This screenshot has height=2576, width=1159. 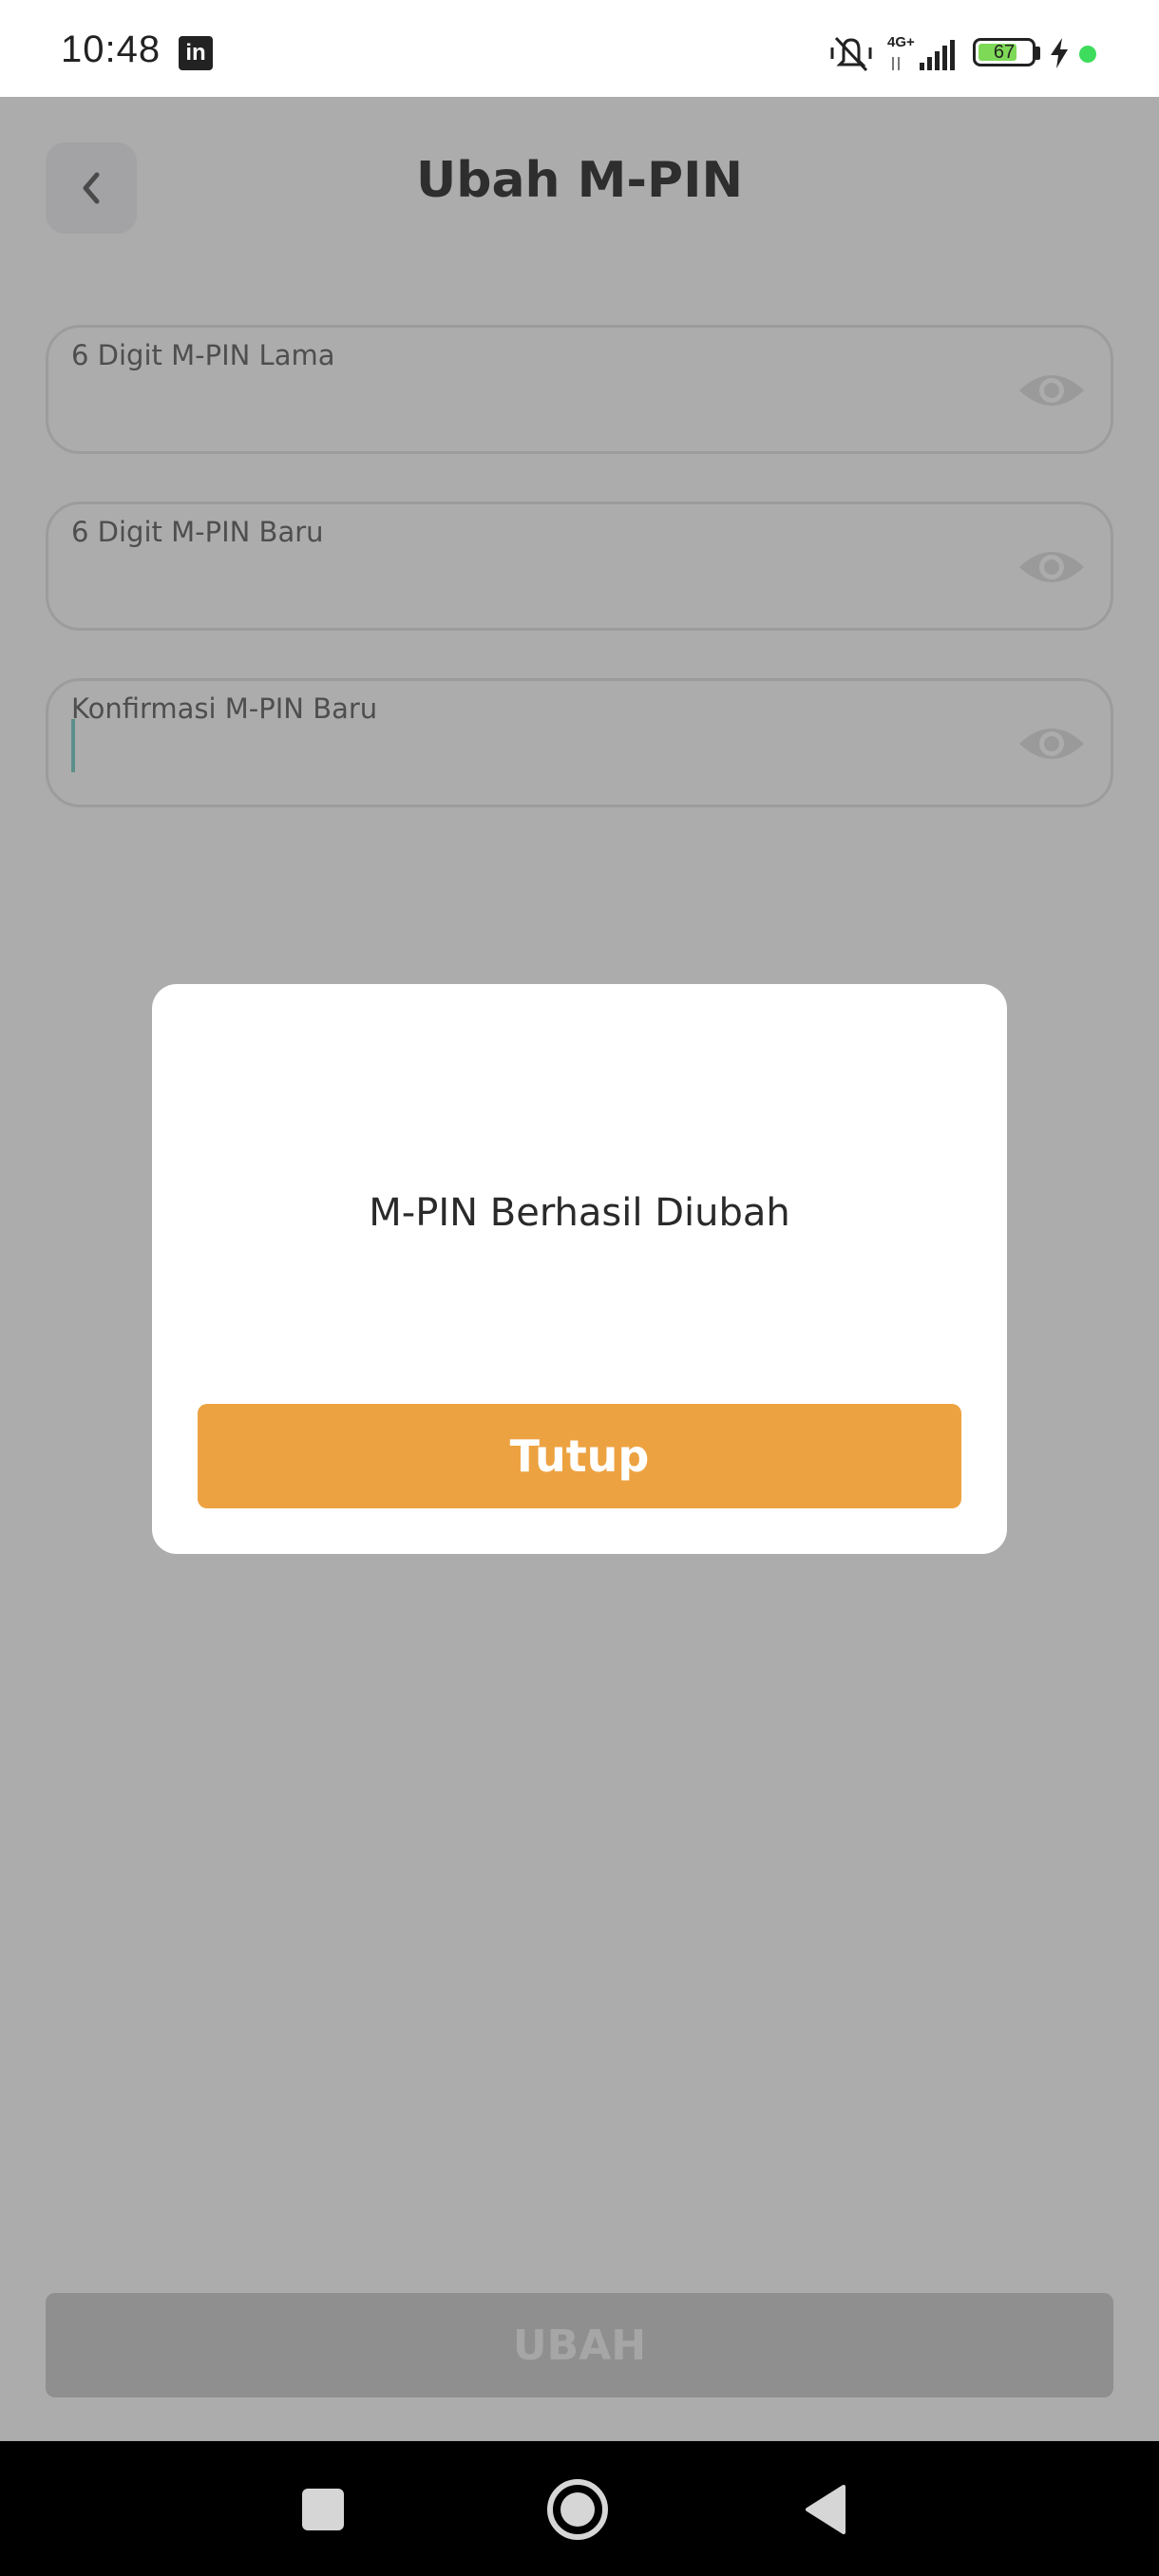 I want to click on battery-icon: 67, so click(x=1004, y=52).